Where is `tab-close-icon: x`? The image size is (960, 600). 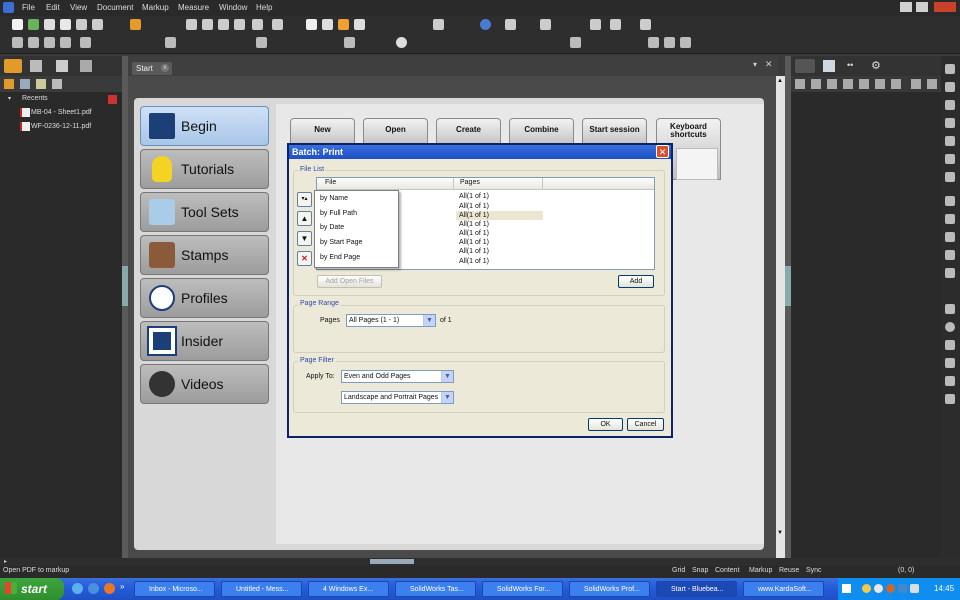 tab-close-icon: x is located at coordinates (165, 68).